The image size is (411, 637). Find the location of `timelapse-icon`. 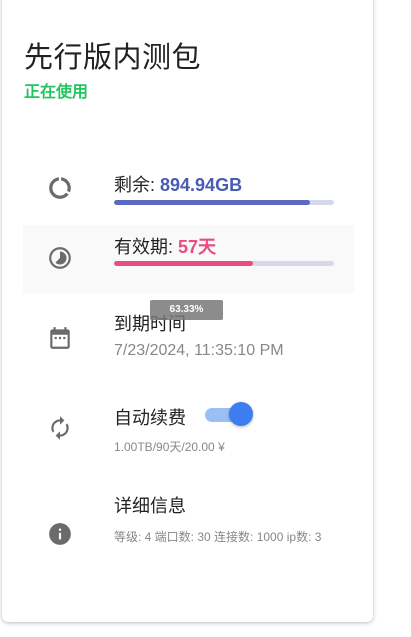

timelapse-icon is located at coordinates (60, 258).